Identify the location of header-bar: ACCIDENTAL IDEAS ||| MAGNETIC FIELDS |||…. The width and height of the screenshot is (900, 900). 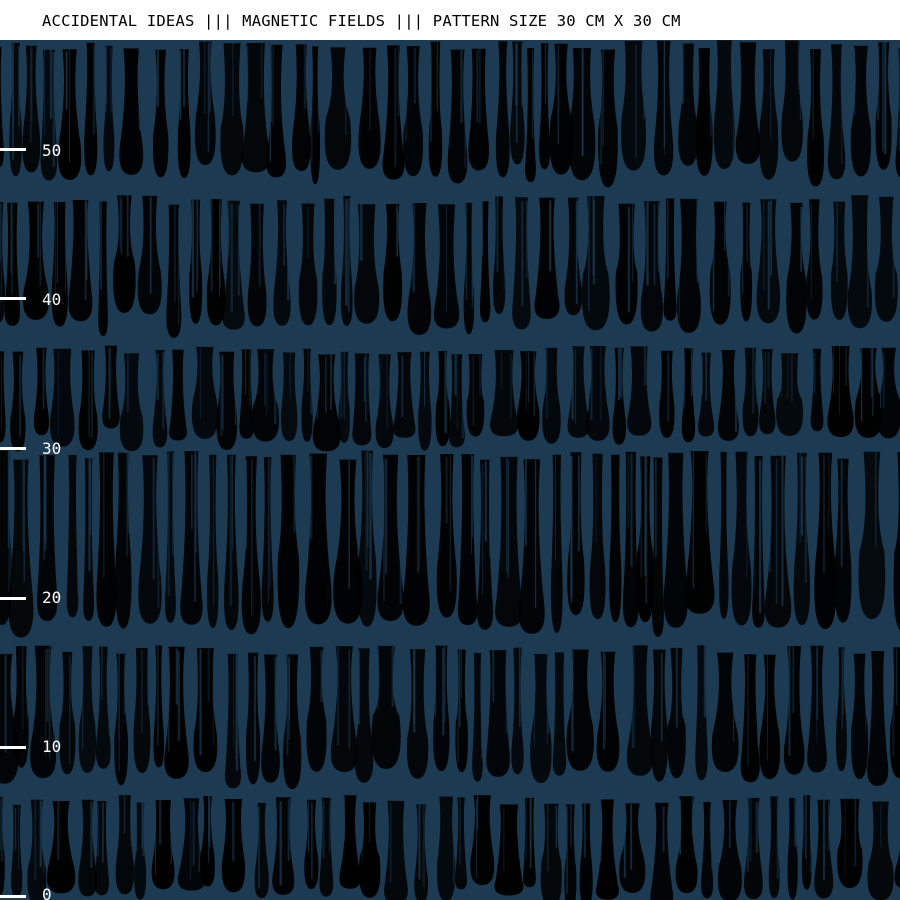
(450, 20).